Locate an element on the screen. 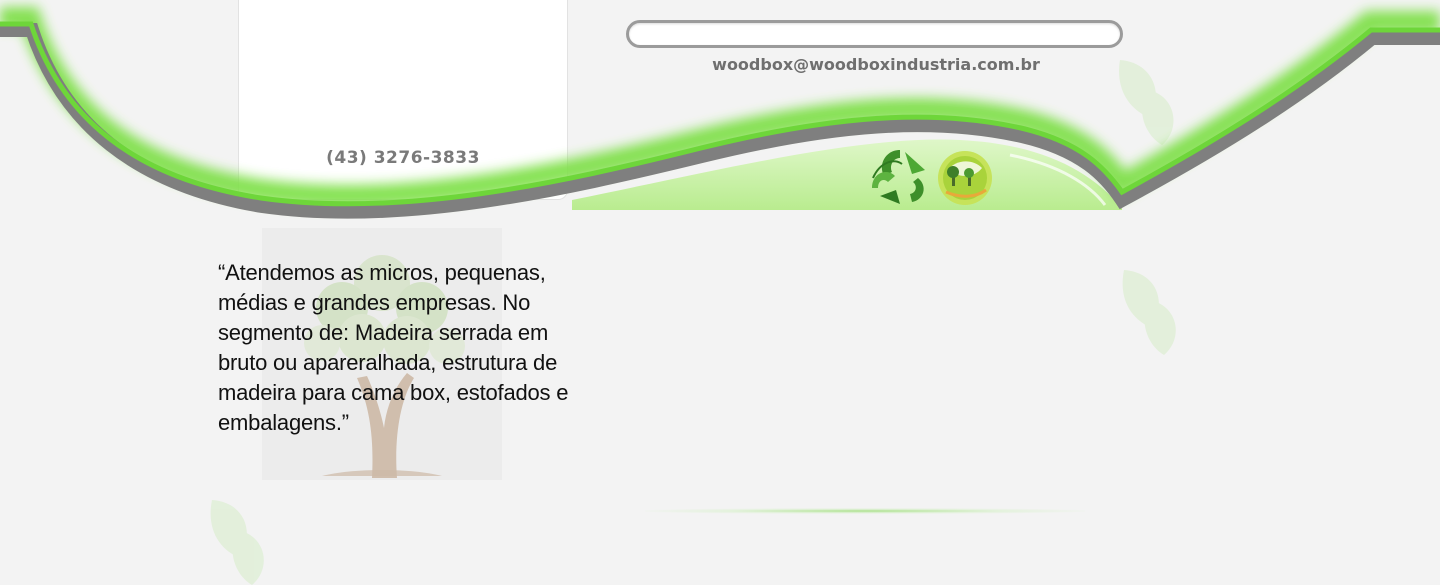 The width and height of the screenshot is (1440, 585). eco-icons is located at coordinates (932, 177).